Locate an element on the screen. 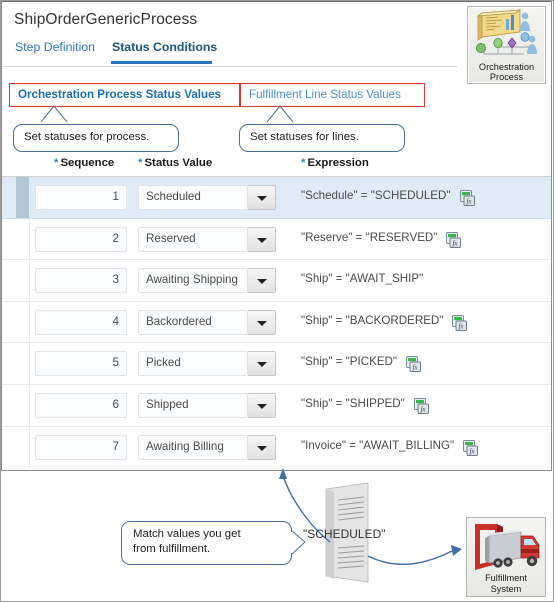  status-value-field: Awaiting Shipping is located at coordinates (193, 281).